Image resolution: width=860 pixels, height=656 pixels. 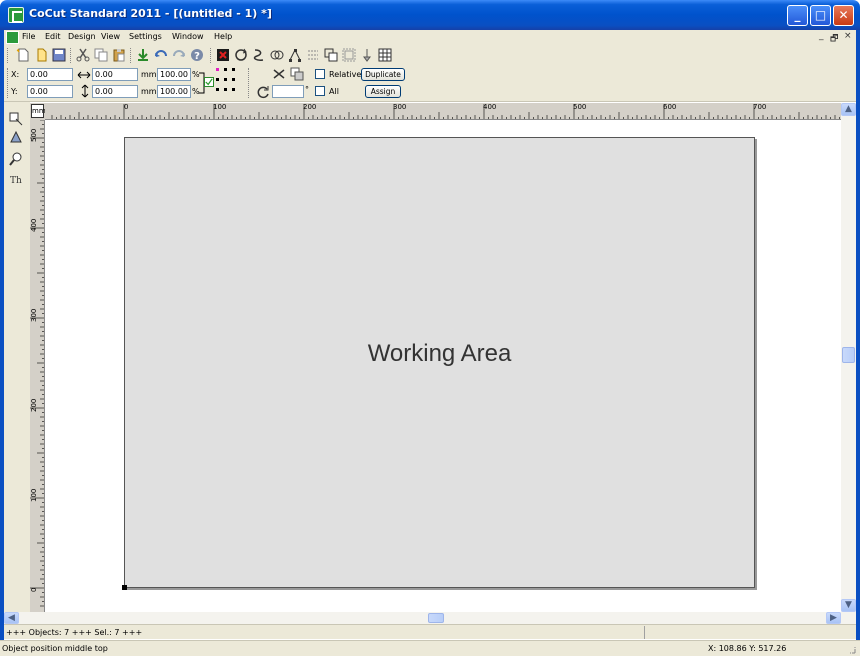 I want to click on relative-label: Relative, so click(x=345, y=74).